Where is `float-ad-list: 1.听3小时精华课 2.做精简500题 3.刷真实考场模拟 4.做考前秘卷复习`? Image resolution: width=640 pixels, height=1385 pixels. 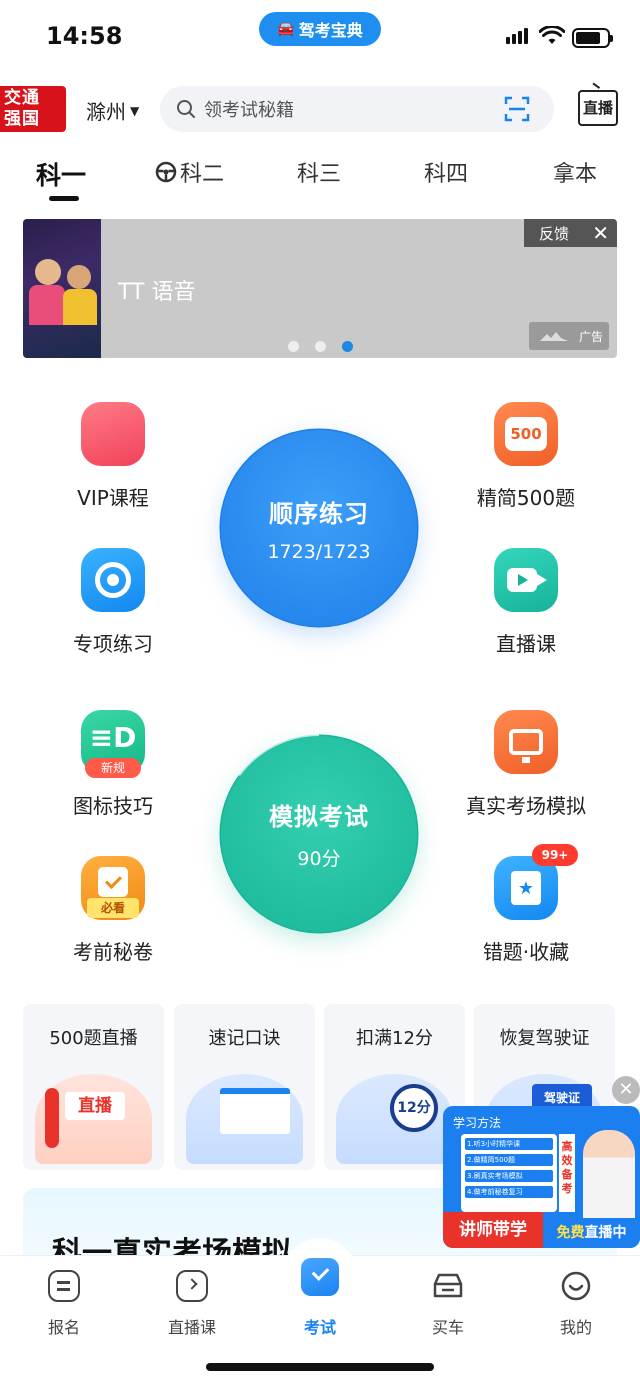
float-ad-list: 1.听3小时精华课 2.做精简500题 3.刷真实考场模拟 4.做考前秘卷复习 is located at coordinates (509, 1173).